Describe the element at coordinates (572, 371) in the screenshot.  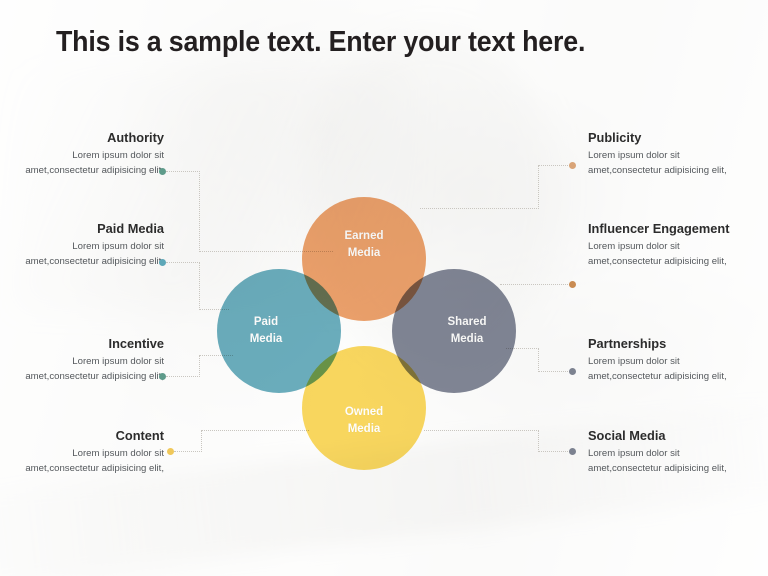
I see `label-partnerships-dot` at that location.